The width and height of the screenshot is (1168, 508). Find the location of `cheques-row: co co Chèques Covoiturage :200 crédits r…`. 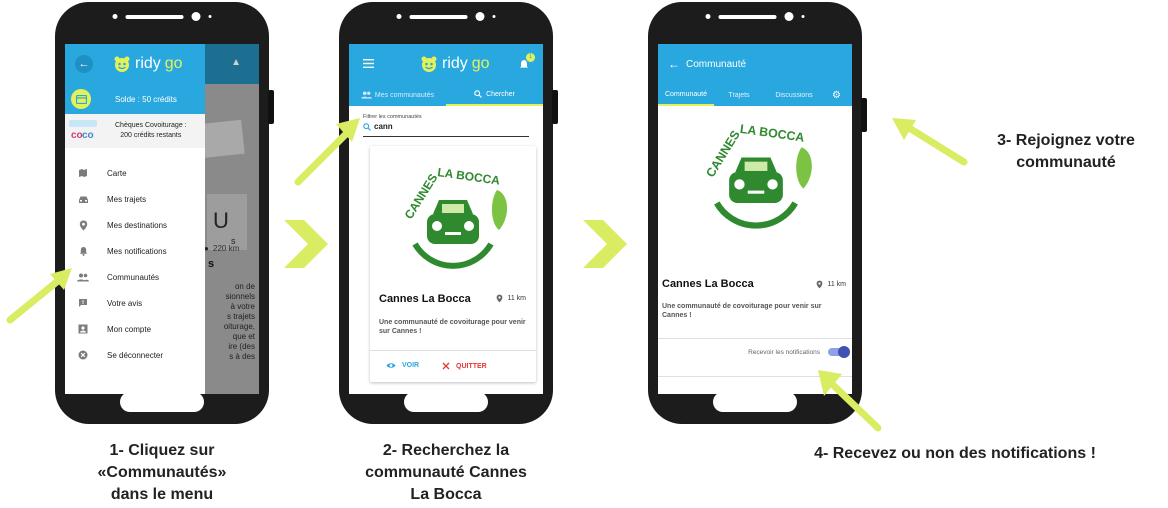

cheques-row: co co Chèques Covoiturage :200 crédits r… is located at coordinates (135, 131).